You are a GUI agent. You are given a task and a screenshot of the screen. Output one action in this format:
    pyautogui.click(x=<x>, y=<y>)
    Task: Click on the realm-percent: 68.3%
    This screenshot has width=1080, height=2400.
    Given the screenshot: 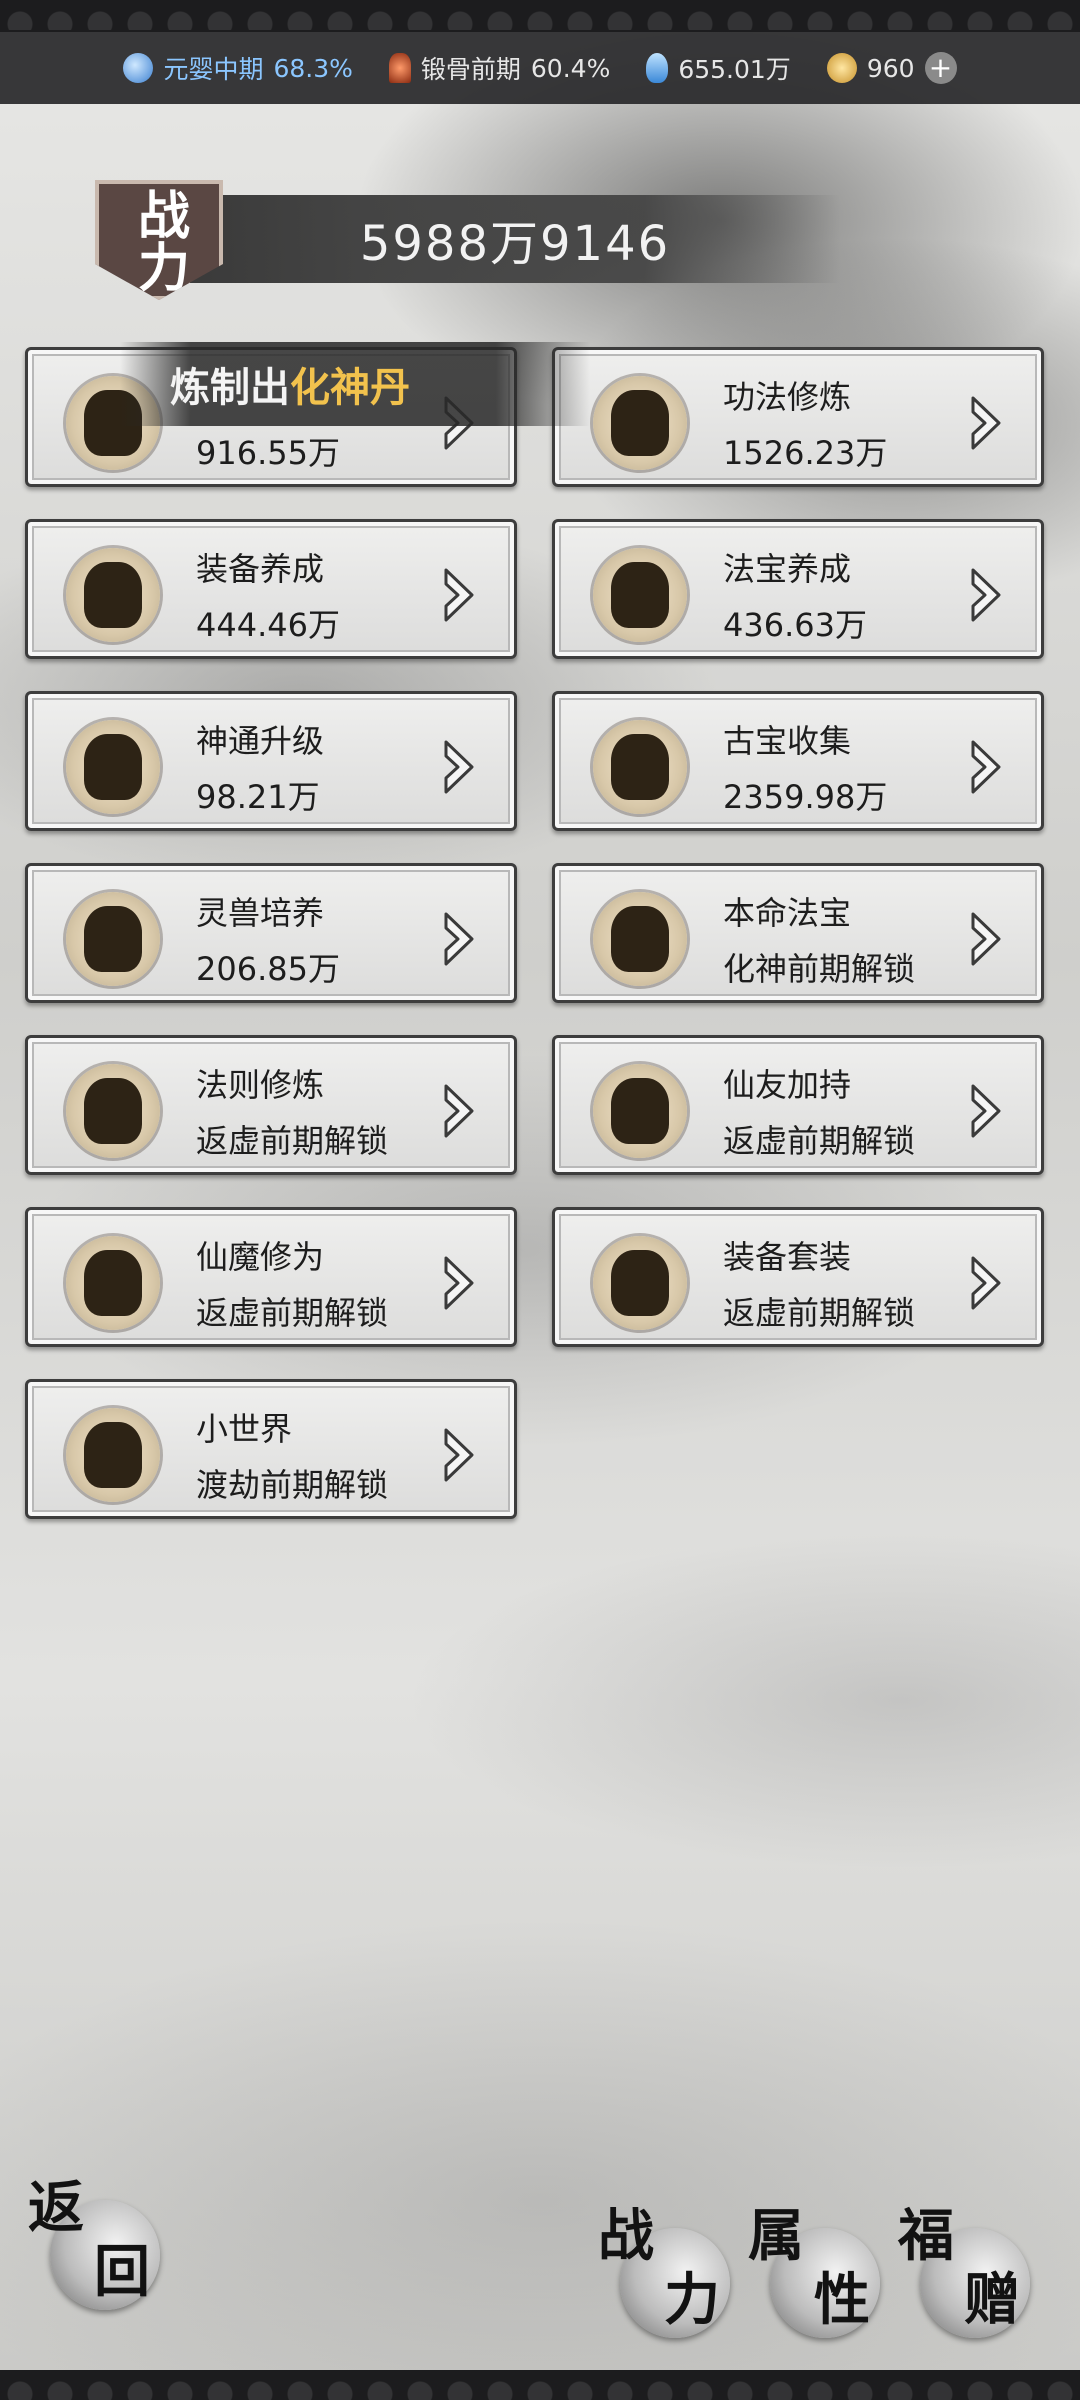 What is the action you would take?
    pyautogui.click(x=313, y=68)
    